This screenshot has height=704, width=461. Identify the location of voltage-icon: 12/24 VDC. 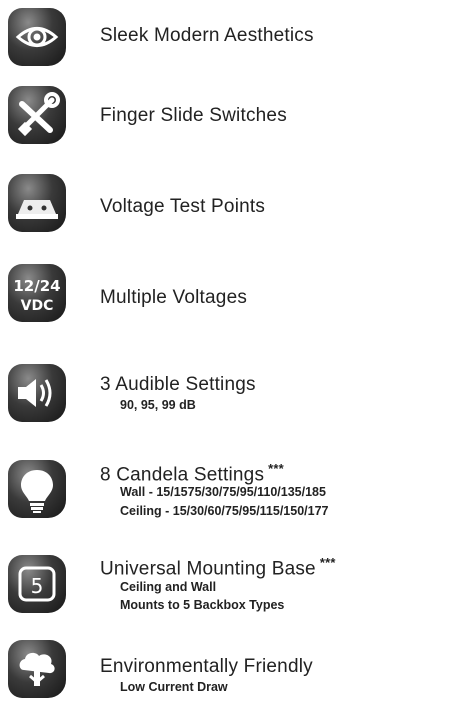
(37, 293).